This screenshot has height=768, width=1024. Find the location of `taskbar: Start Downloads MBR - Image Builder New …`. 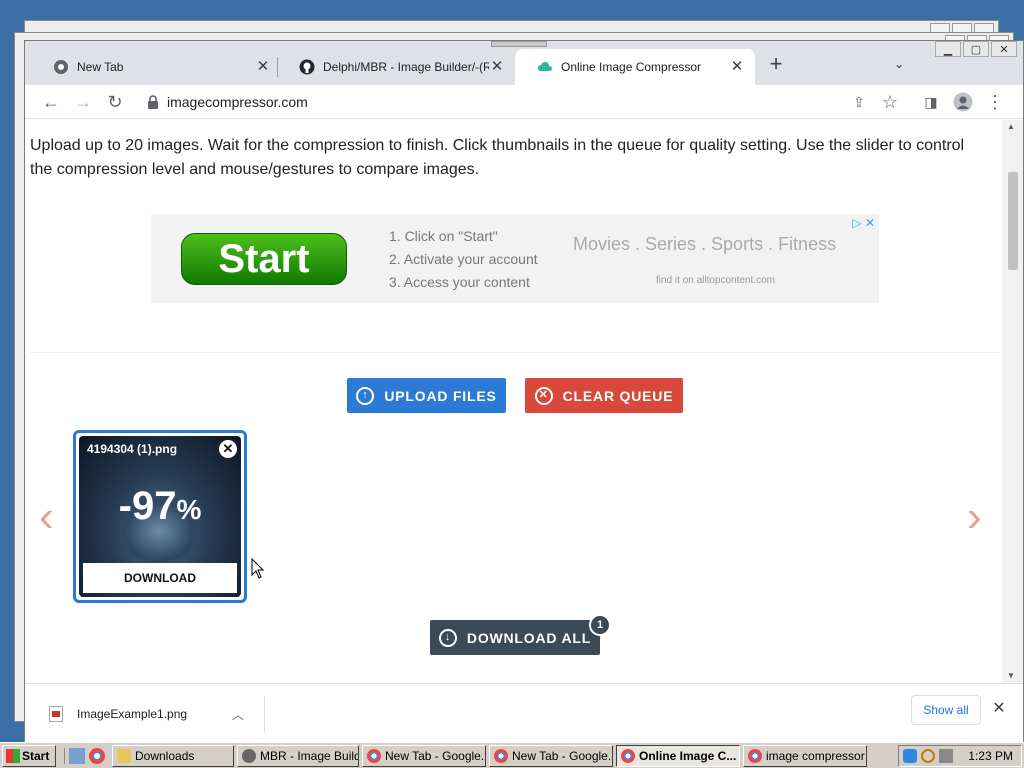

taskbar: Start Downloads MBR - Image Builder New … is located at coordinates (512, 755).